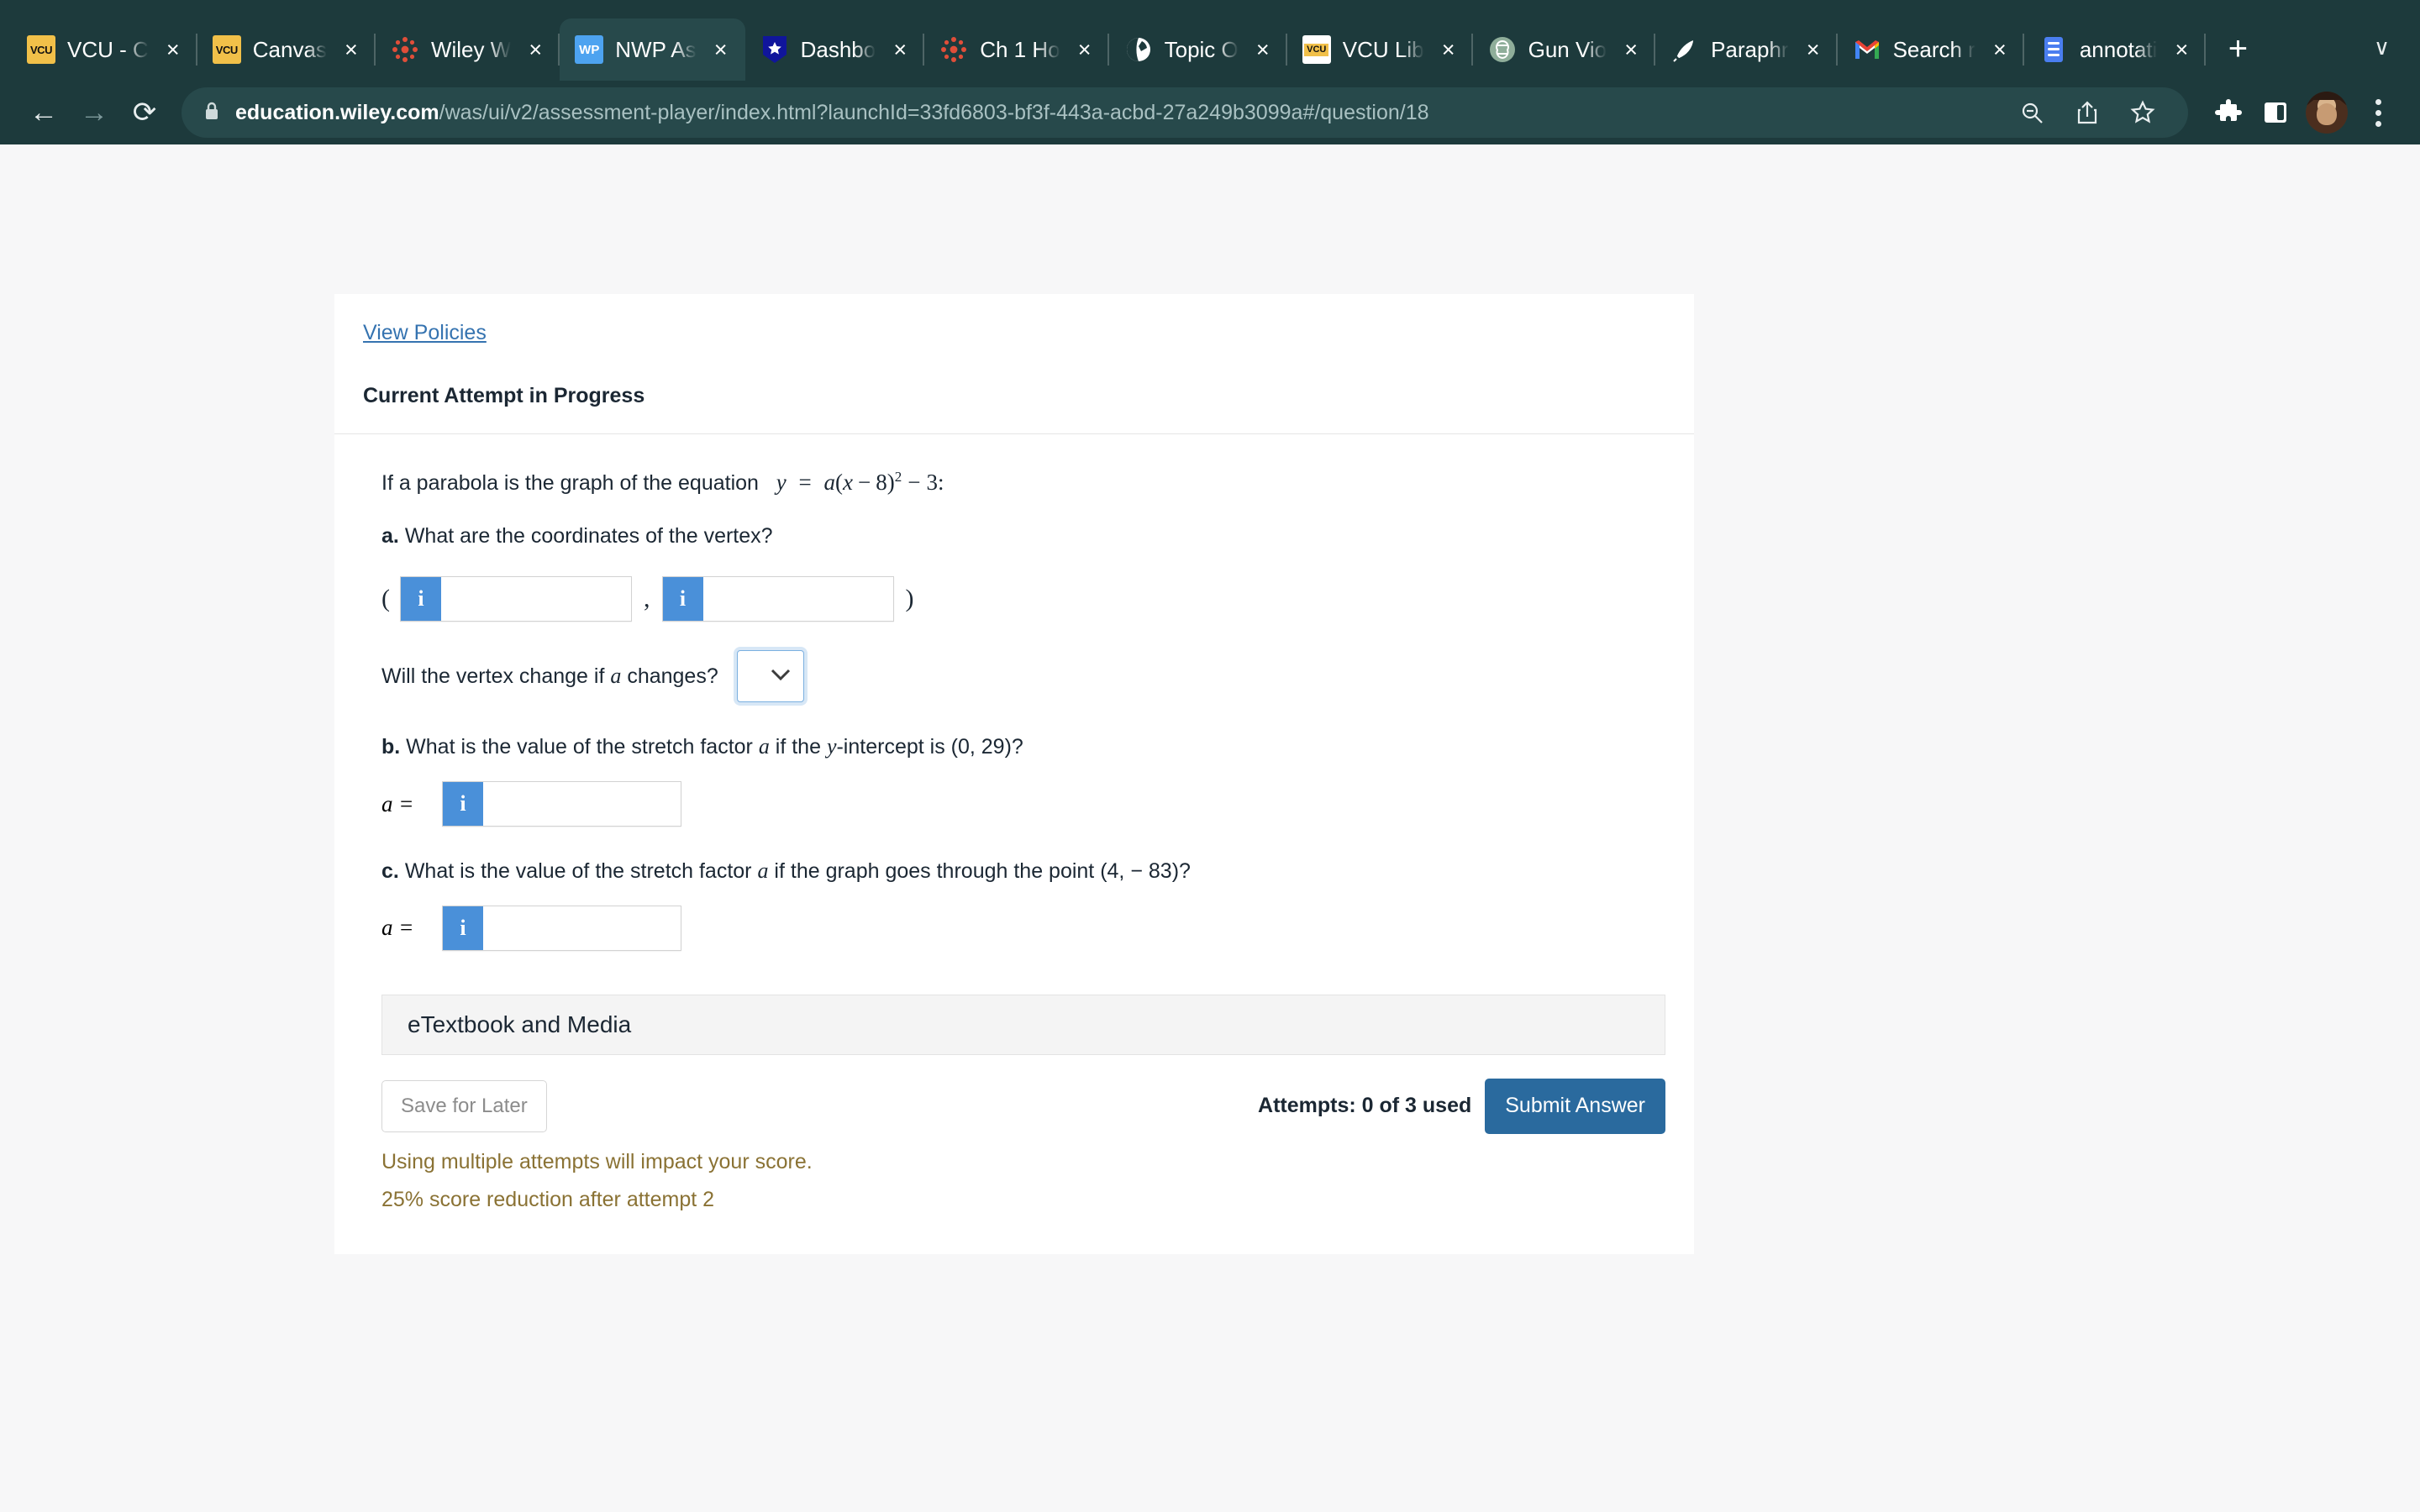  I want to click on part-b-text-1: What is the value of the stretch factor, so click(579, 747).